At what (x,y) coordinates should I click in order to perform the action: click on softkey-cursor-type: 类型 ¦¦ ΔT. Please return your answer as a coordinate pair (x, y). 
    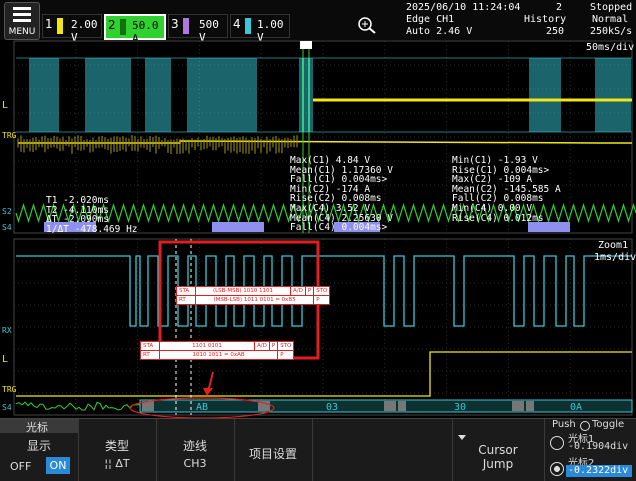
    Looking at the image, I should click on (117, 450).